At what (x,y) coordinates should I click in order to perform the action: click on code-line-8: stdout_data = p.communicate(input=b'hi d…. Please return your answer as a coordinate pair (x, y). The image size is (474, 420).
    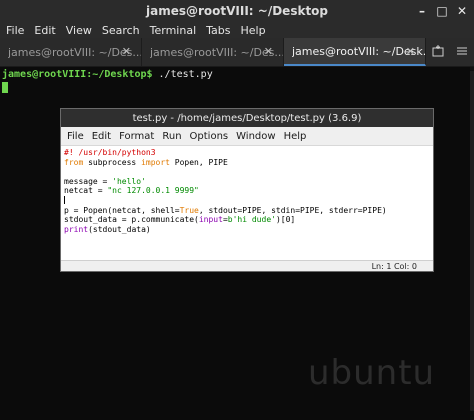
    Looking at the image, I should click on (180, 220).